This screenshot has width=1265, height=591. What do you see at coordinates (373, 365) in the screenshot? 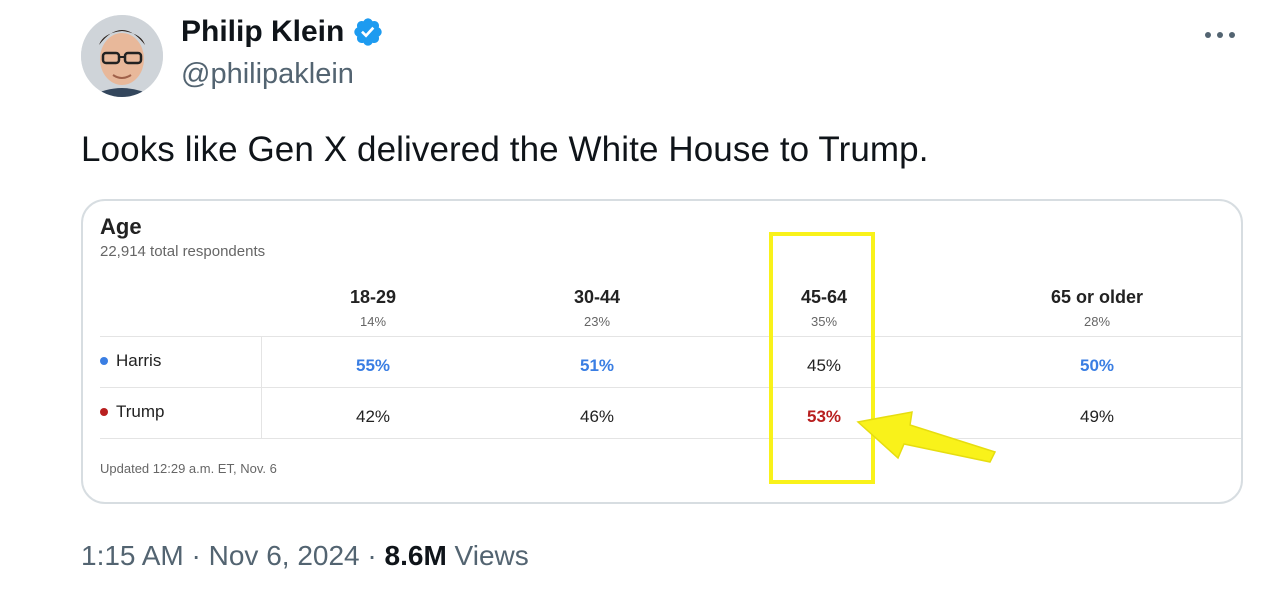
I see `table-cell: 55%` at bounding box center [373, 365].